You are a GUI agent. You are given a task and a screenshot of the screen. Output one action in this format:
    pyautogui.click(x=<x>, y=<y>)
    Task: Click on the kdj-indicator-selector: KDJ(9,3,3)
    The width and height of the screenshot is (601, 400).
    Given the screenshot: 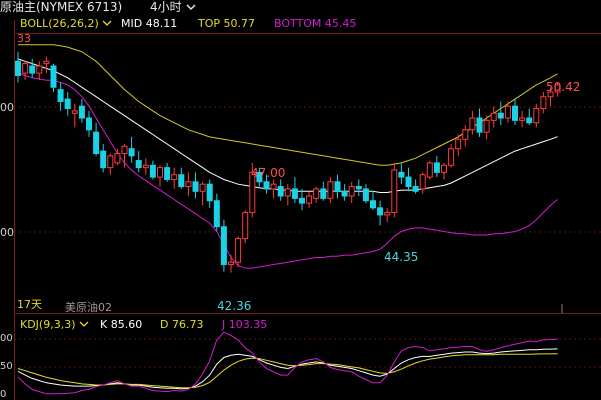 What is the action you would take?
    pyautogui.click(x=54, y=325)
    